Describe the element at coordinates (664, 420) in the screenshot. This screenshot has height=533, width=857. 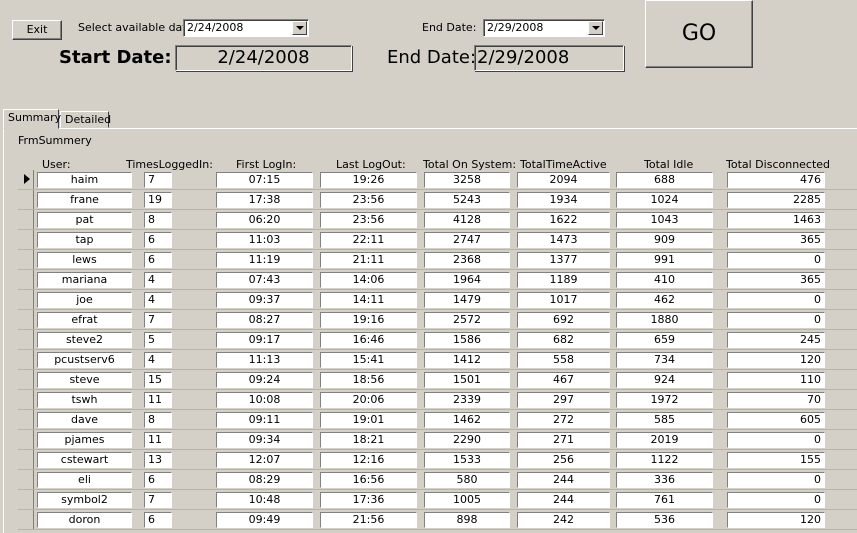
I see `cell-total-idle: 585` at that location.